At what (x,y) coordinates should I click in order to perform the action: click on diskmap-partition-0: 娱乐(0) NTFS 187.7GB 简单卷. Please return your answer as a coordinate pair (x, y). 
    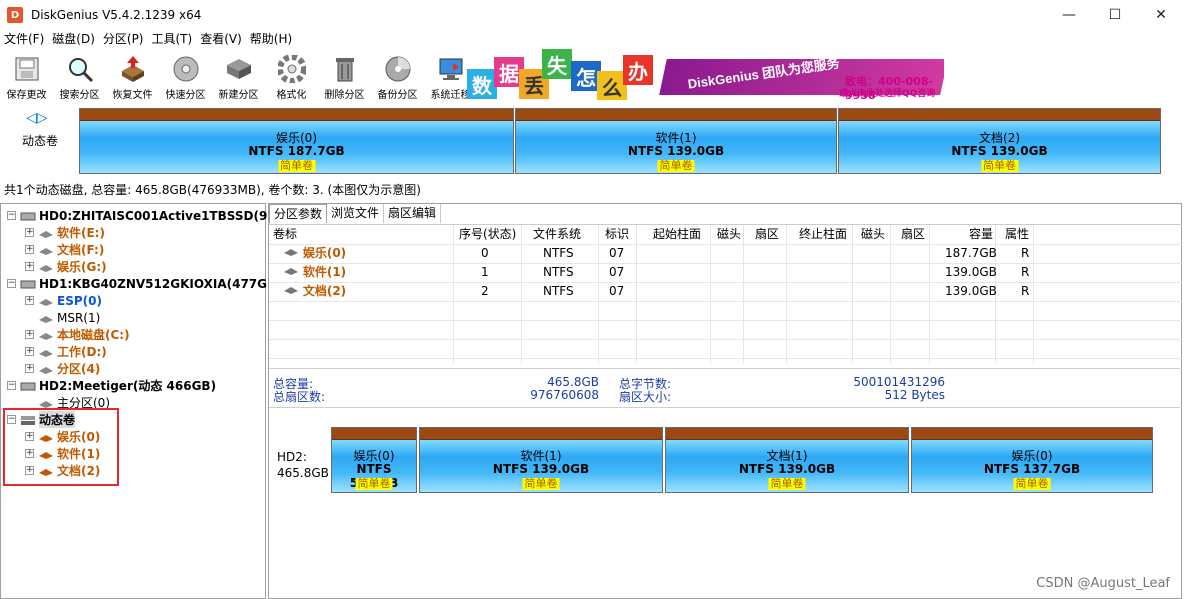
    Looking at the image, I should click on (296, 141).